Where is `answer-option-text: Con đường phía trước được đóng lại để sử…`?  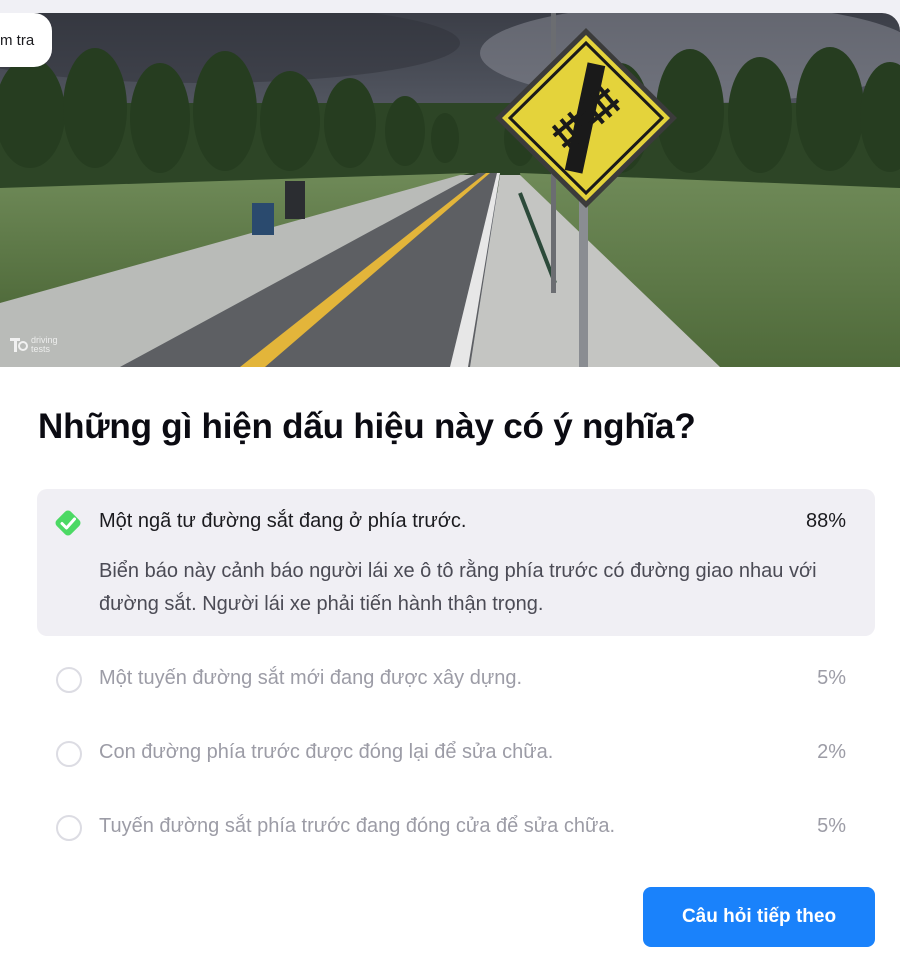
answer-option-text: Con đường phía trước được đóng lại để sử… is located at coordinates (326, 752).